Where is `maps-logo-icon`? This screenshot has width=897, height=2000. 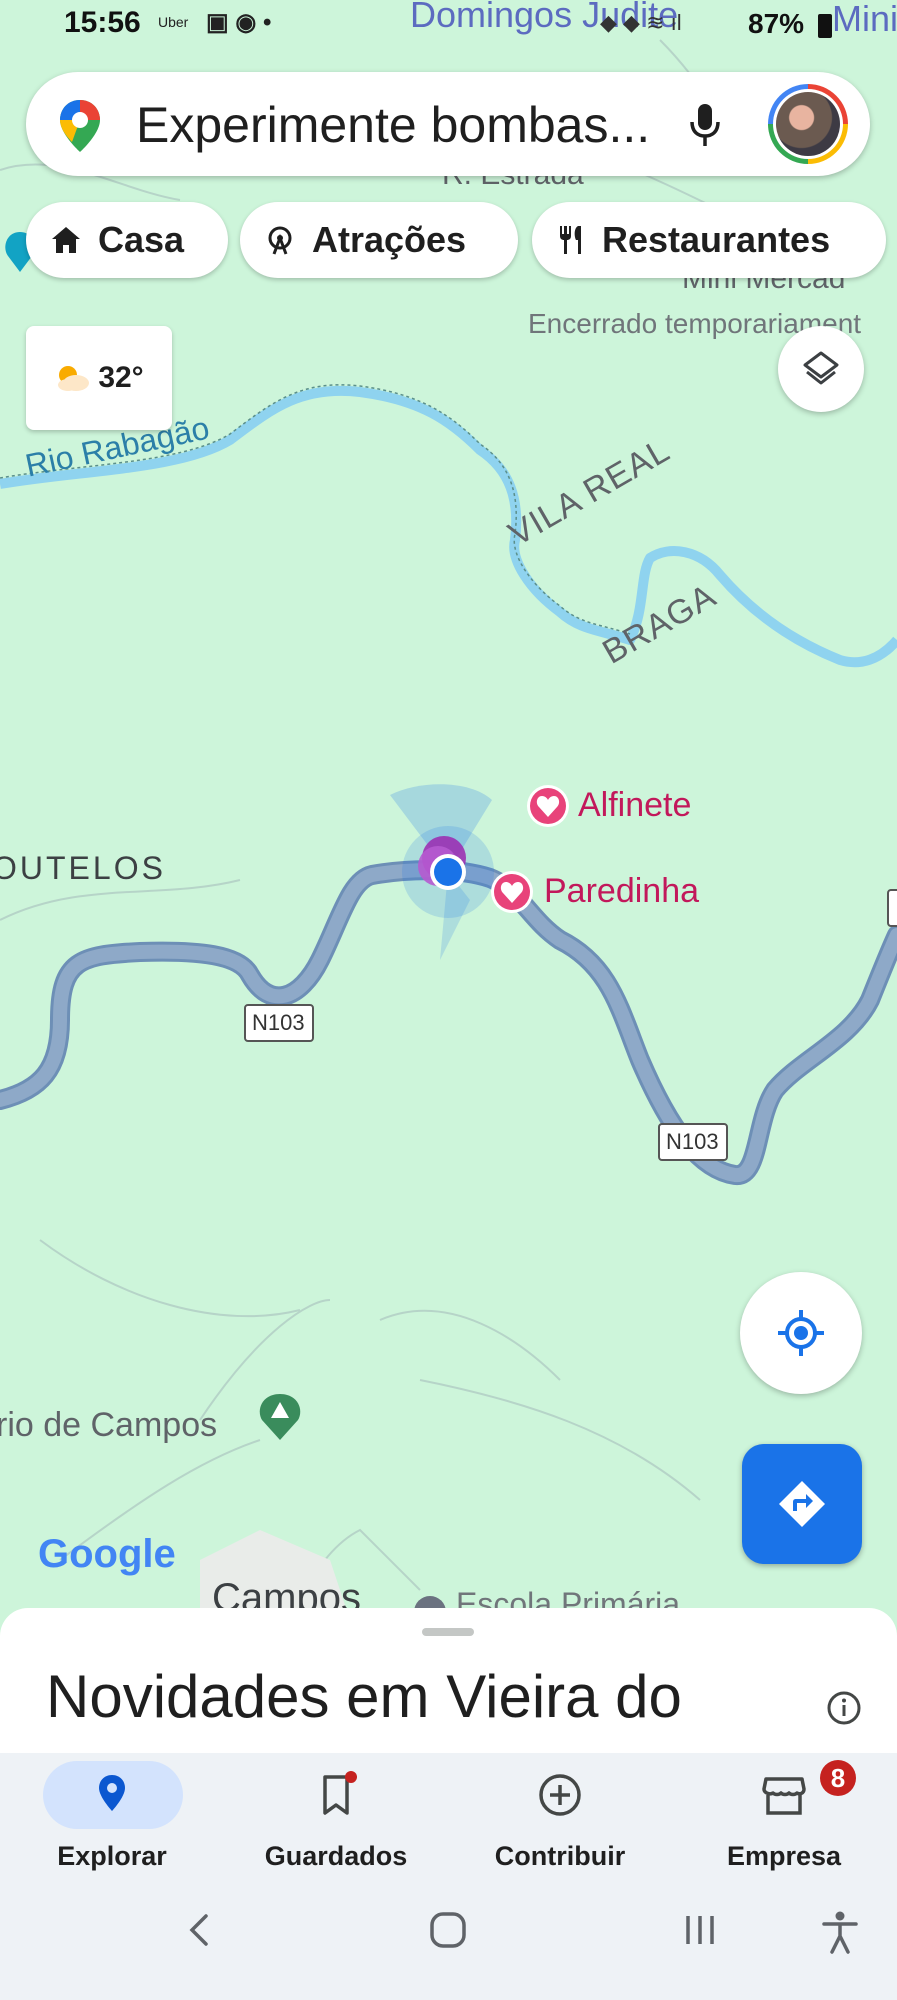
maps-logo-icon is located at coordinates (80, 126).